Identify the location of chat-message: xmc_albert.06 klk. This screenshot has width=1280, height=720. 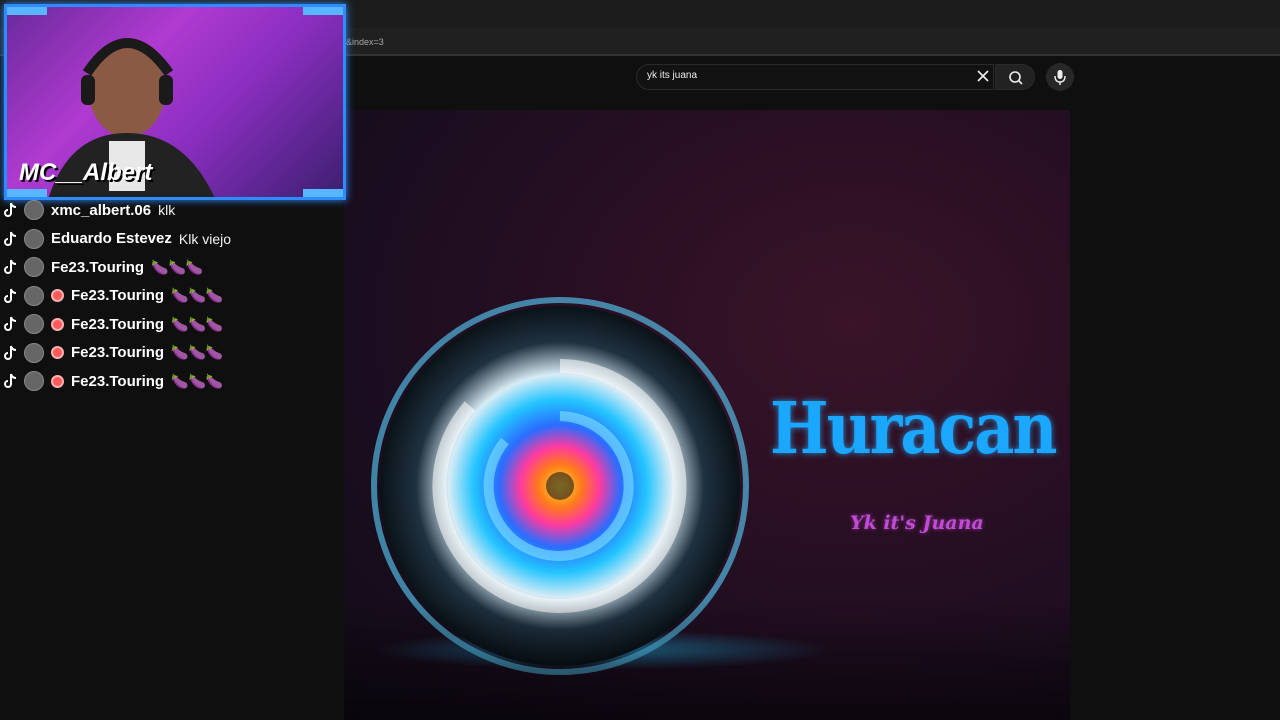
(172, 210).